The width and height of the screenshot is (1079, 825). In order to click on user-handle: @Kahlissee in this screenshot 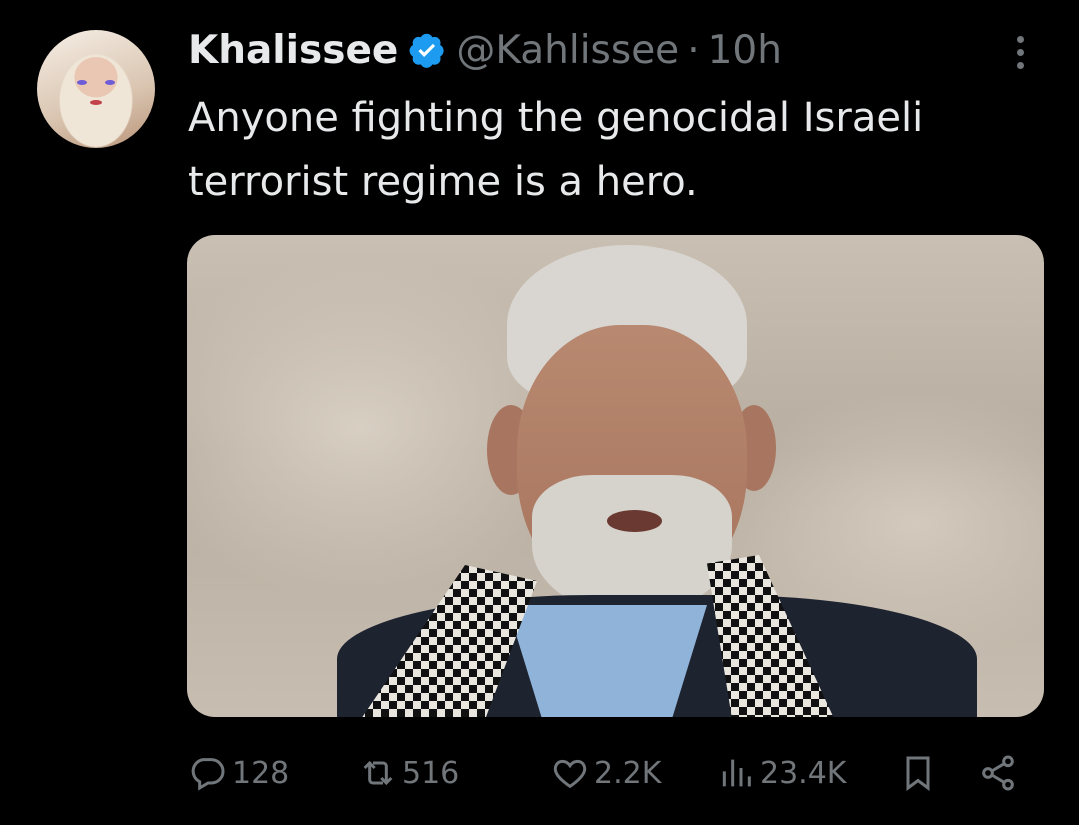, I will do `click(567, 50)`.